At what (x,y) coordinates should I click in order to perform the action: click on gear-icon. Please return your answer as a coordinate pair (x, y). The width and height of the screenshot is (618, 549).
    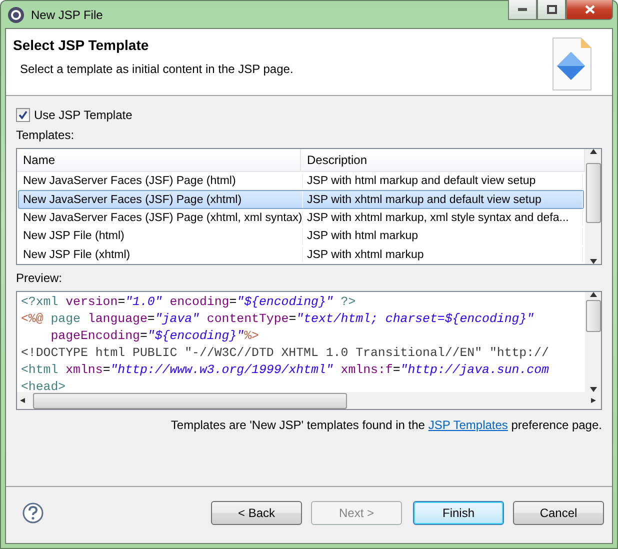
    Looking at the image, I should click on (16, 15).